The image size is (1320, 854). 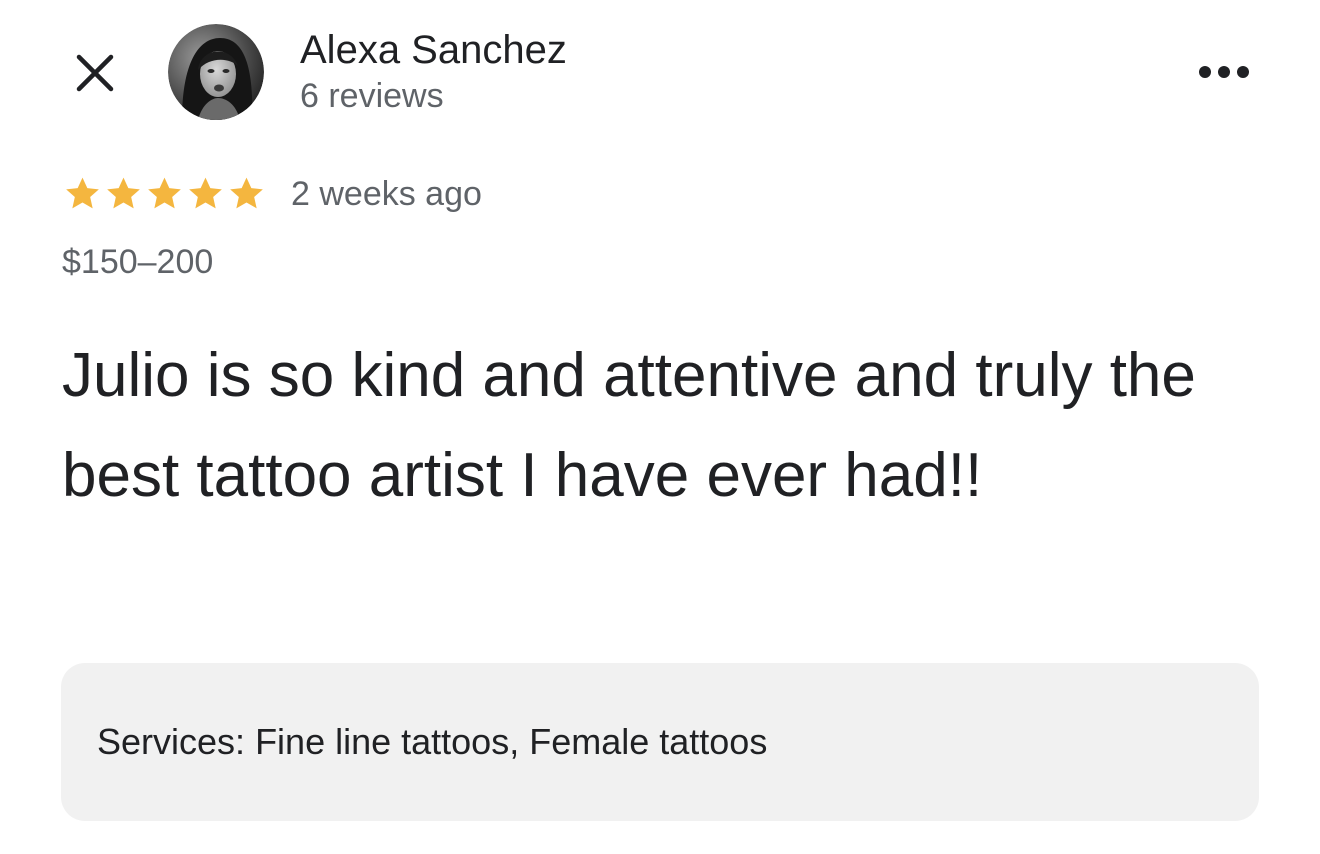 I want to click on more-options-button, so click(x=1224, y=72).